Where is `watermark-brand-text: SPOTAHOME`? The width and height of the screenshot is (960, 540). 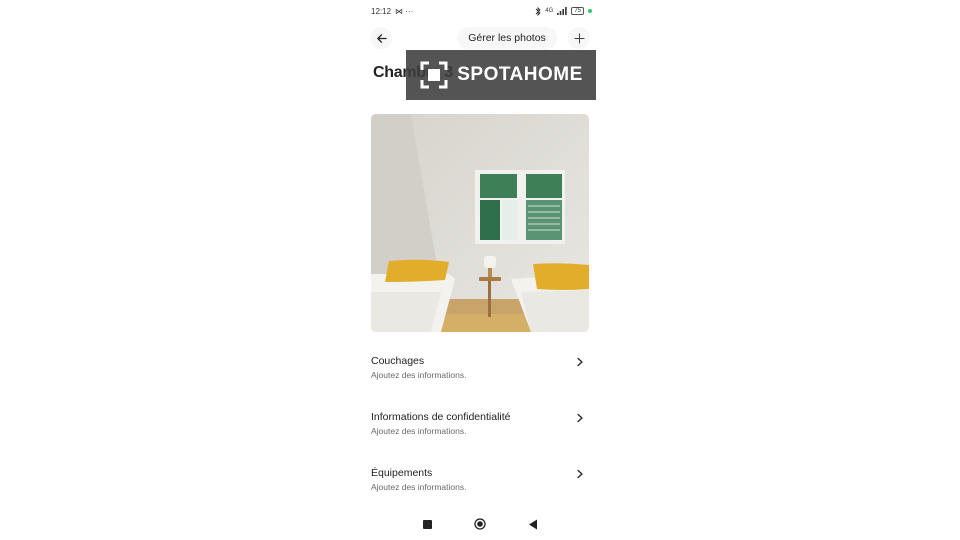
watermark-brand-text: SPOTAHOME is located at coordinates (520, 74).